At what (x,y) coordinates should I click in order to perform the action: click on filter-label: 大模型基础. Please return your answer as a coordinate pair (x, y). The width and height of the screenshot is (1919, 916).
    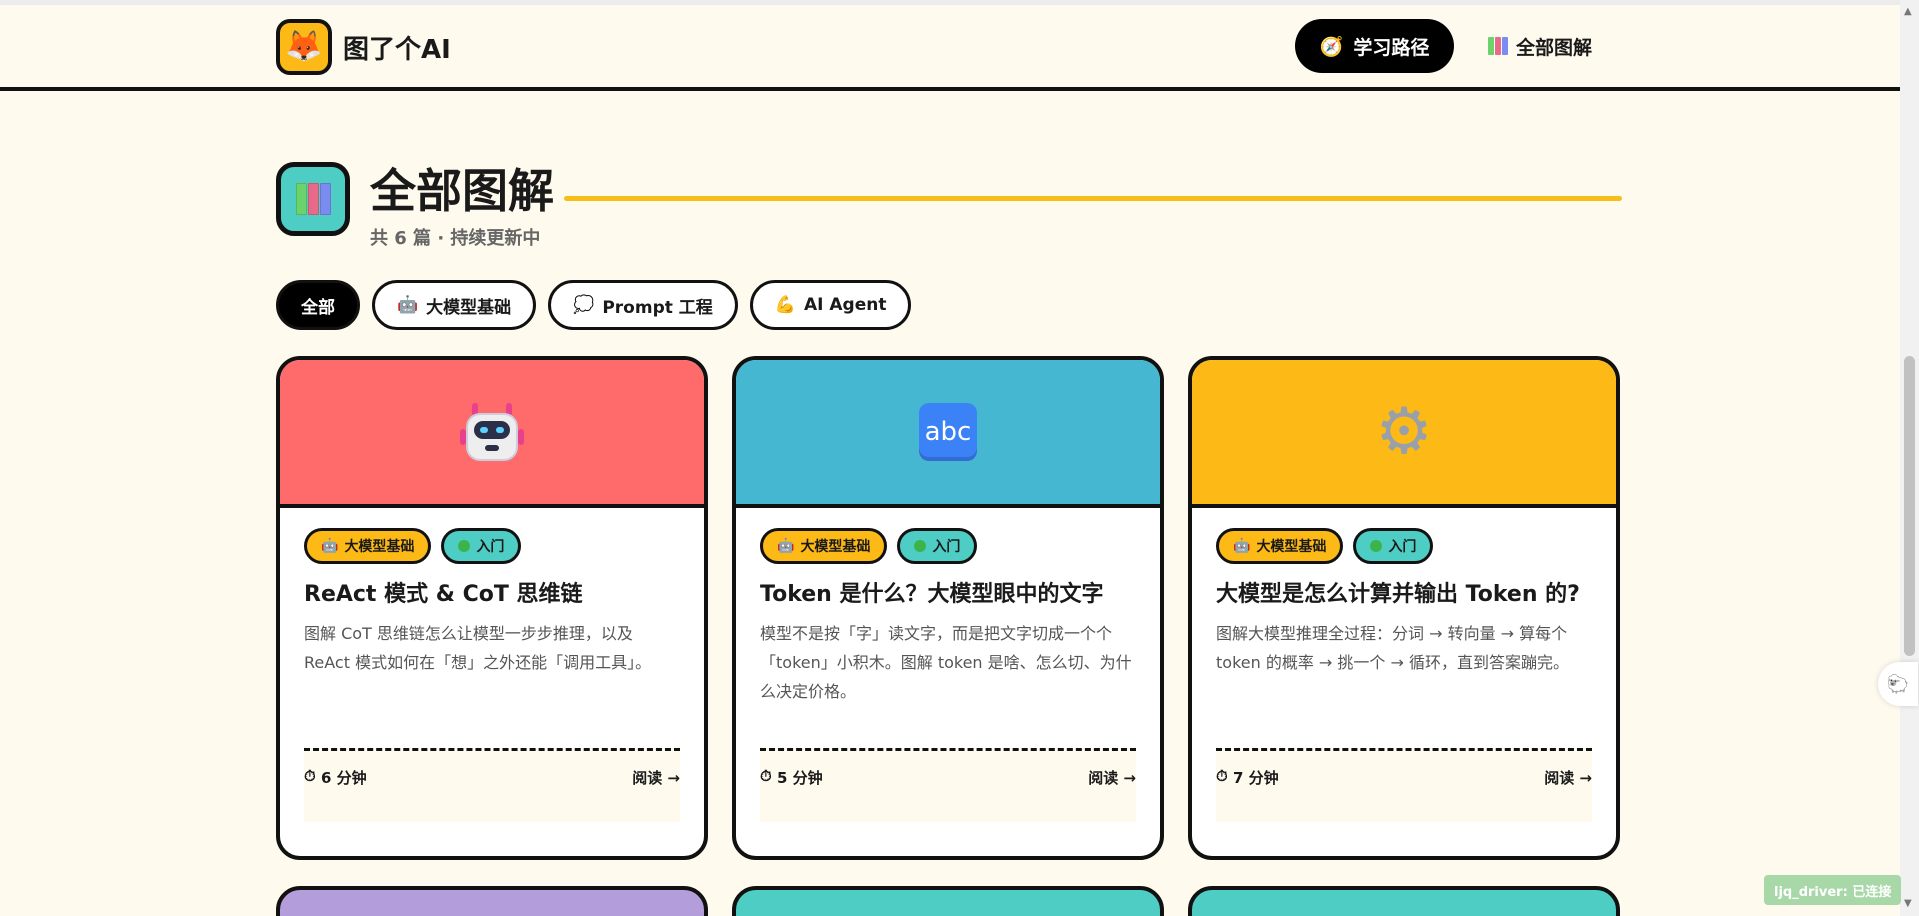
    Looking at the image, I should click on (469, 307).